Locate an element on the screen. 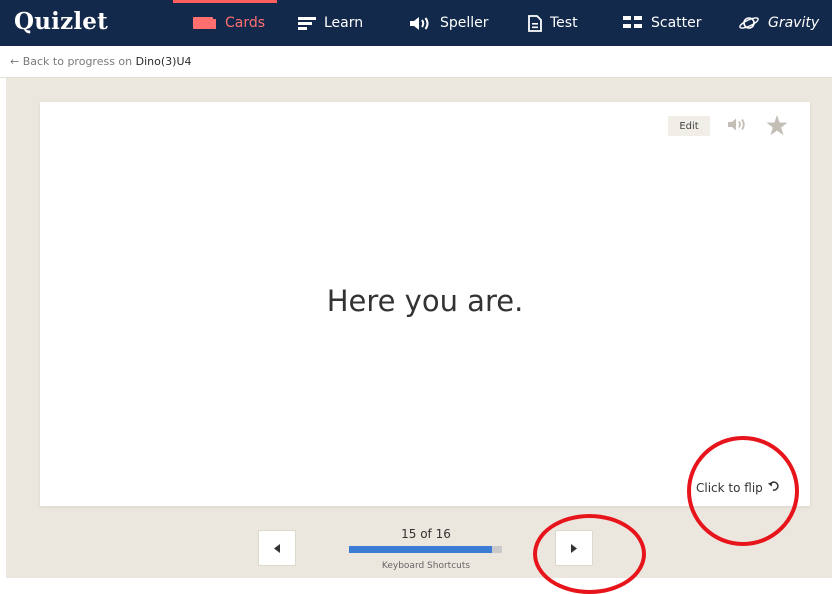  learn-icon is located at coordinates (307, 23).